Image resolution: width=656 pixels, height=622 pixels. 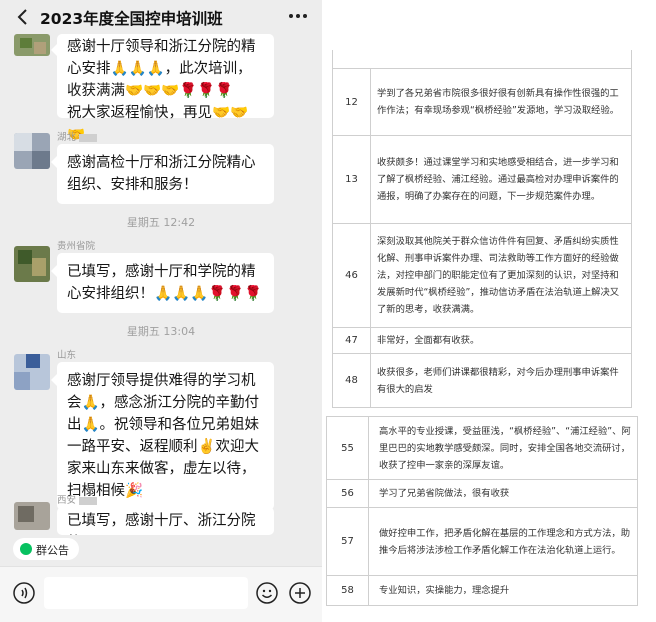 What do you see at coordinates (352, 275) in the screenshot?
I see `row-number: 46` at bounding box center [352, 275].